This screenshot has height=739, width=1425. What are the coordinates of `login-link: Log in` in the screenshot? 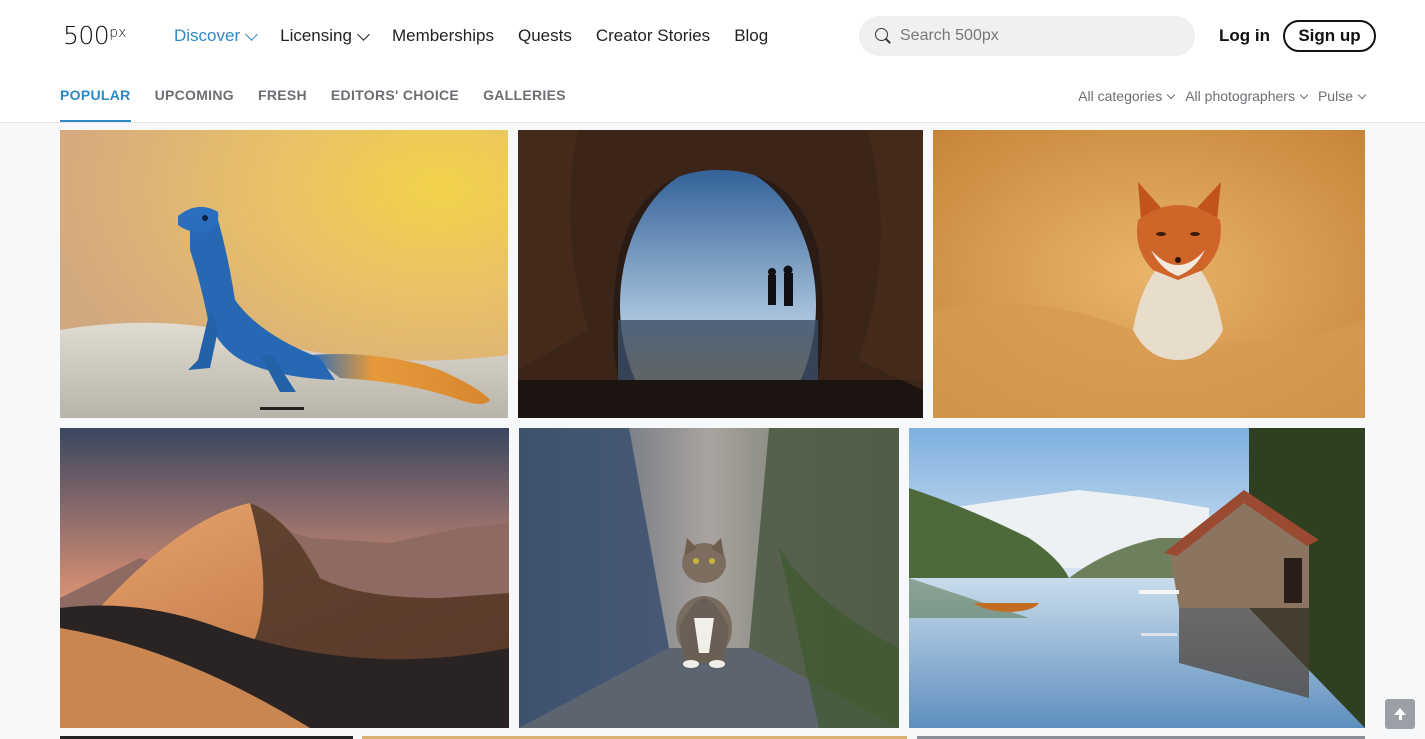 It's located at (1244, 36).